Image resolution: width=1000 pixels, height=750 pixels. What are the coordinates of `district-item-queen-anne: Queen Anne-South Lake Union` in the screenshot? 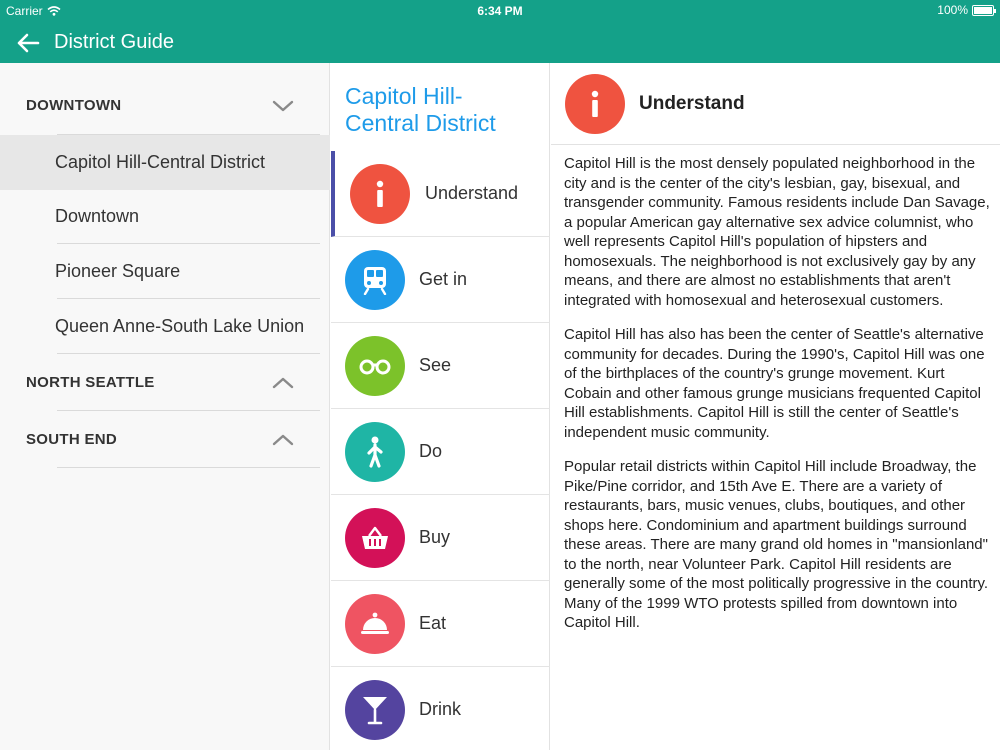 It's located at (165, 326).